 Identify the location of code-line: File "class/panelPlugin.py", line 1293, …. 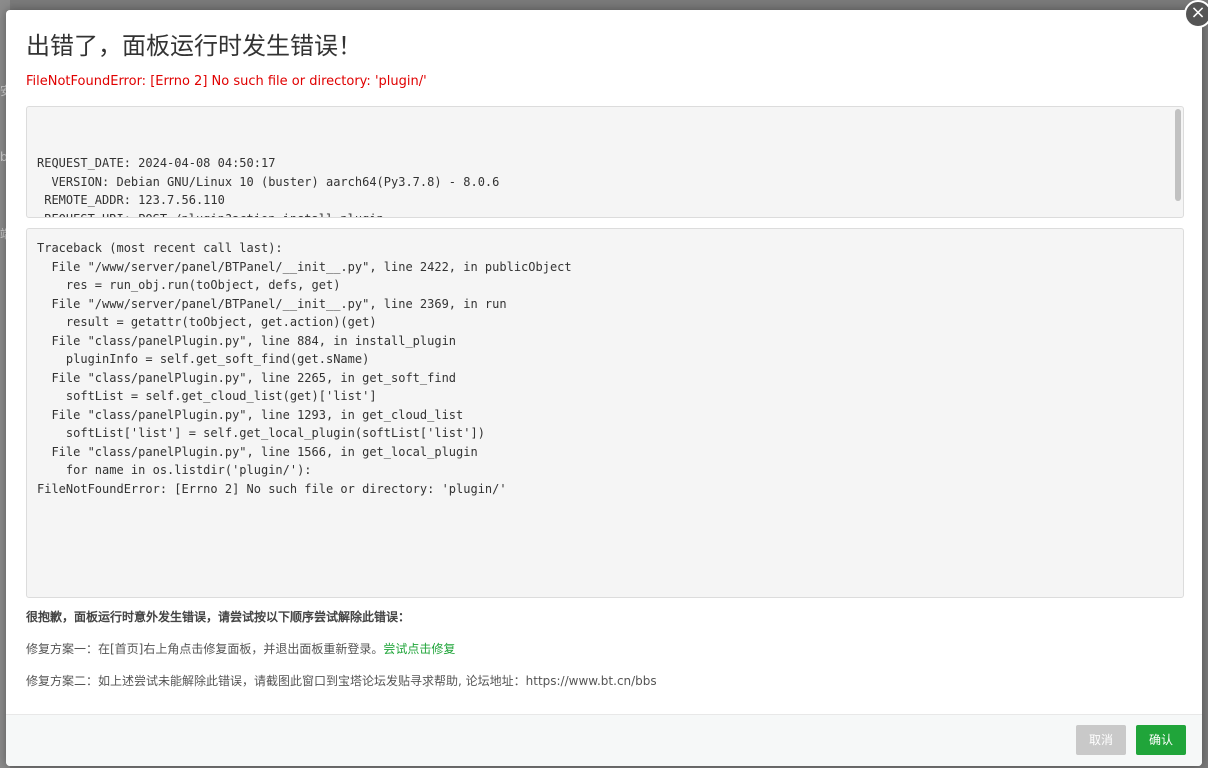
(250, 414).